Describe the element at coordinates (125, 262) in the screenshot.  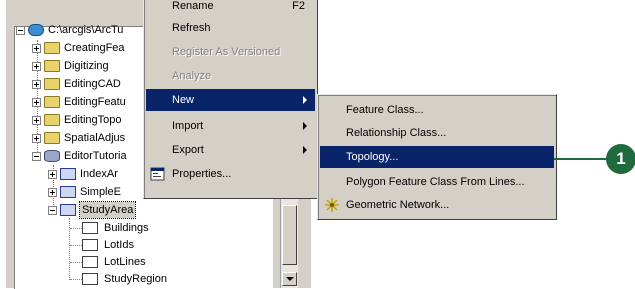
I see `tree-node-label: LotLines` at that location.